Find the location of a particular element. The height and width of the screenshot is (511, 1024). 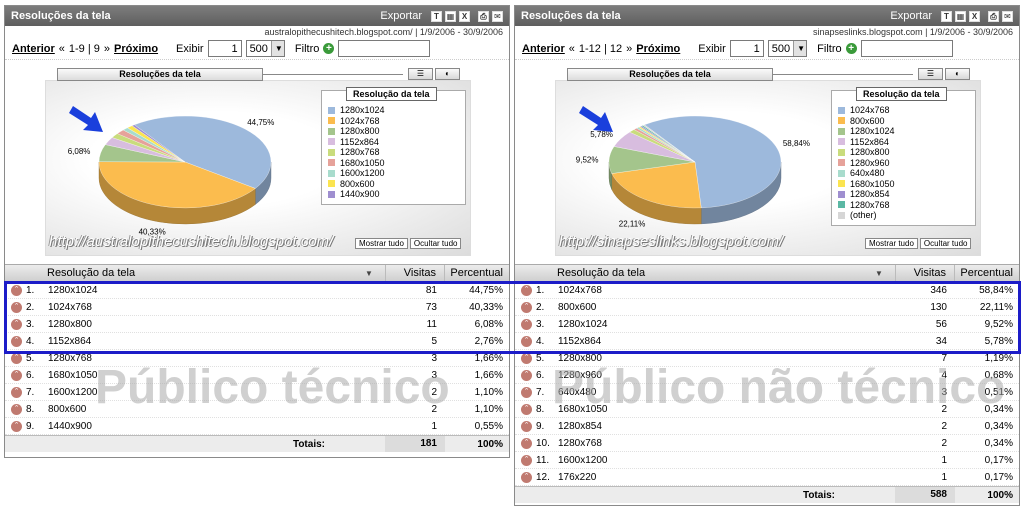

legend-item: 640x480 is located at coordinates (903, 173).